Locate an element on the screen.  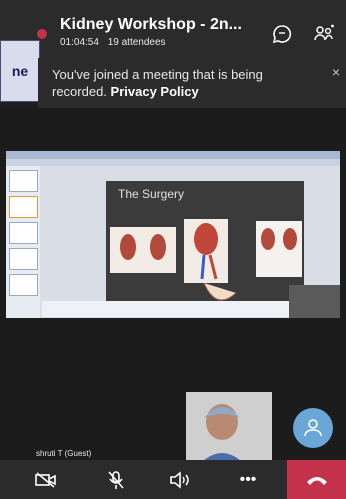
ppt-ribbon is located at coordinates (173, 162).